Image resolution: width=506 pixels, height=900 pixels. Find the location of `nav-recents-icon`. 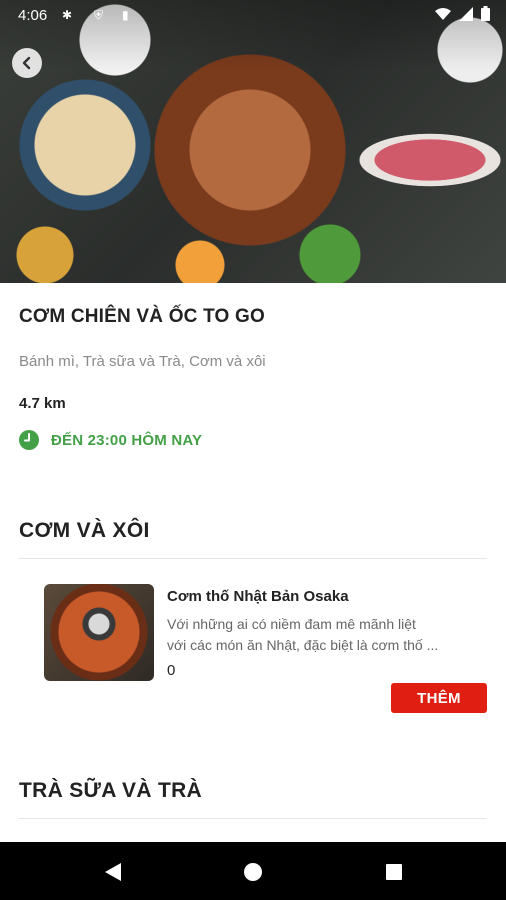

nav-recents-icon is located at coordinates (394, 872).